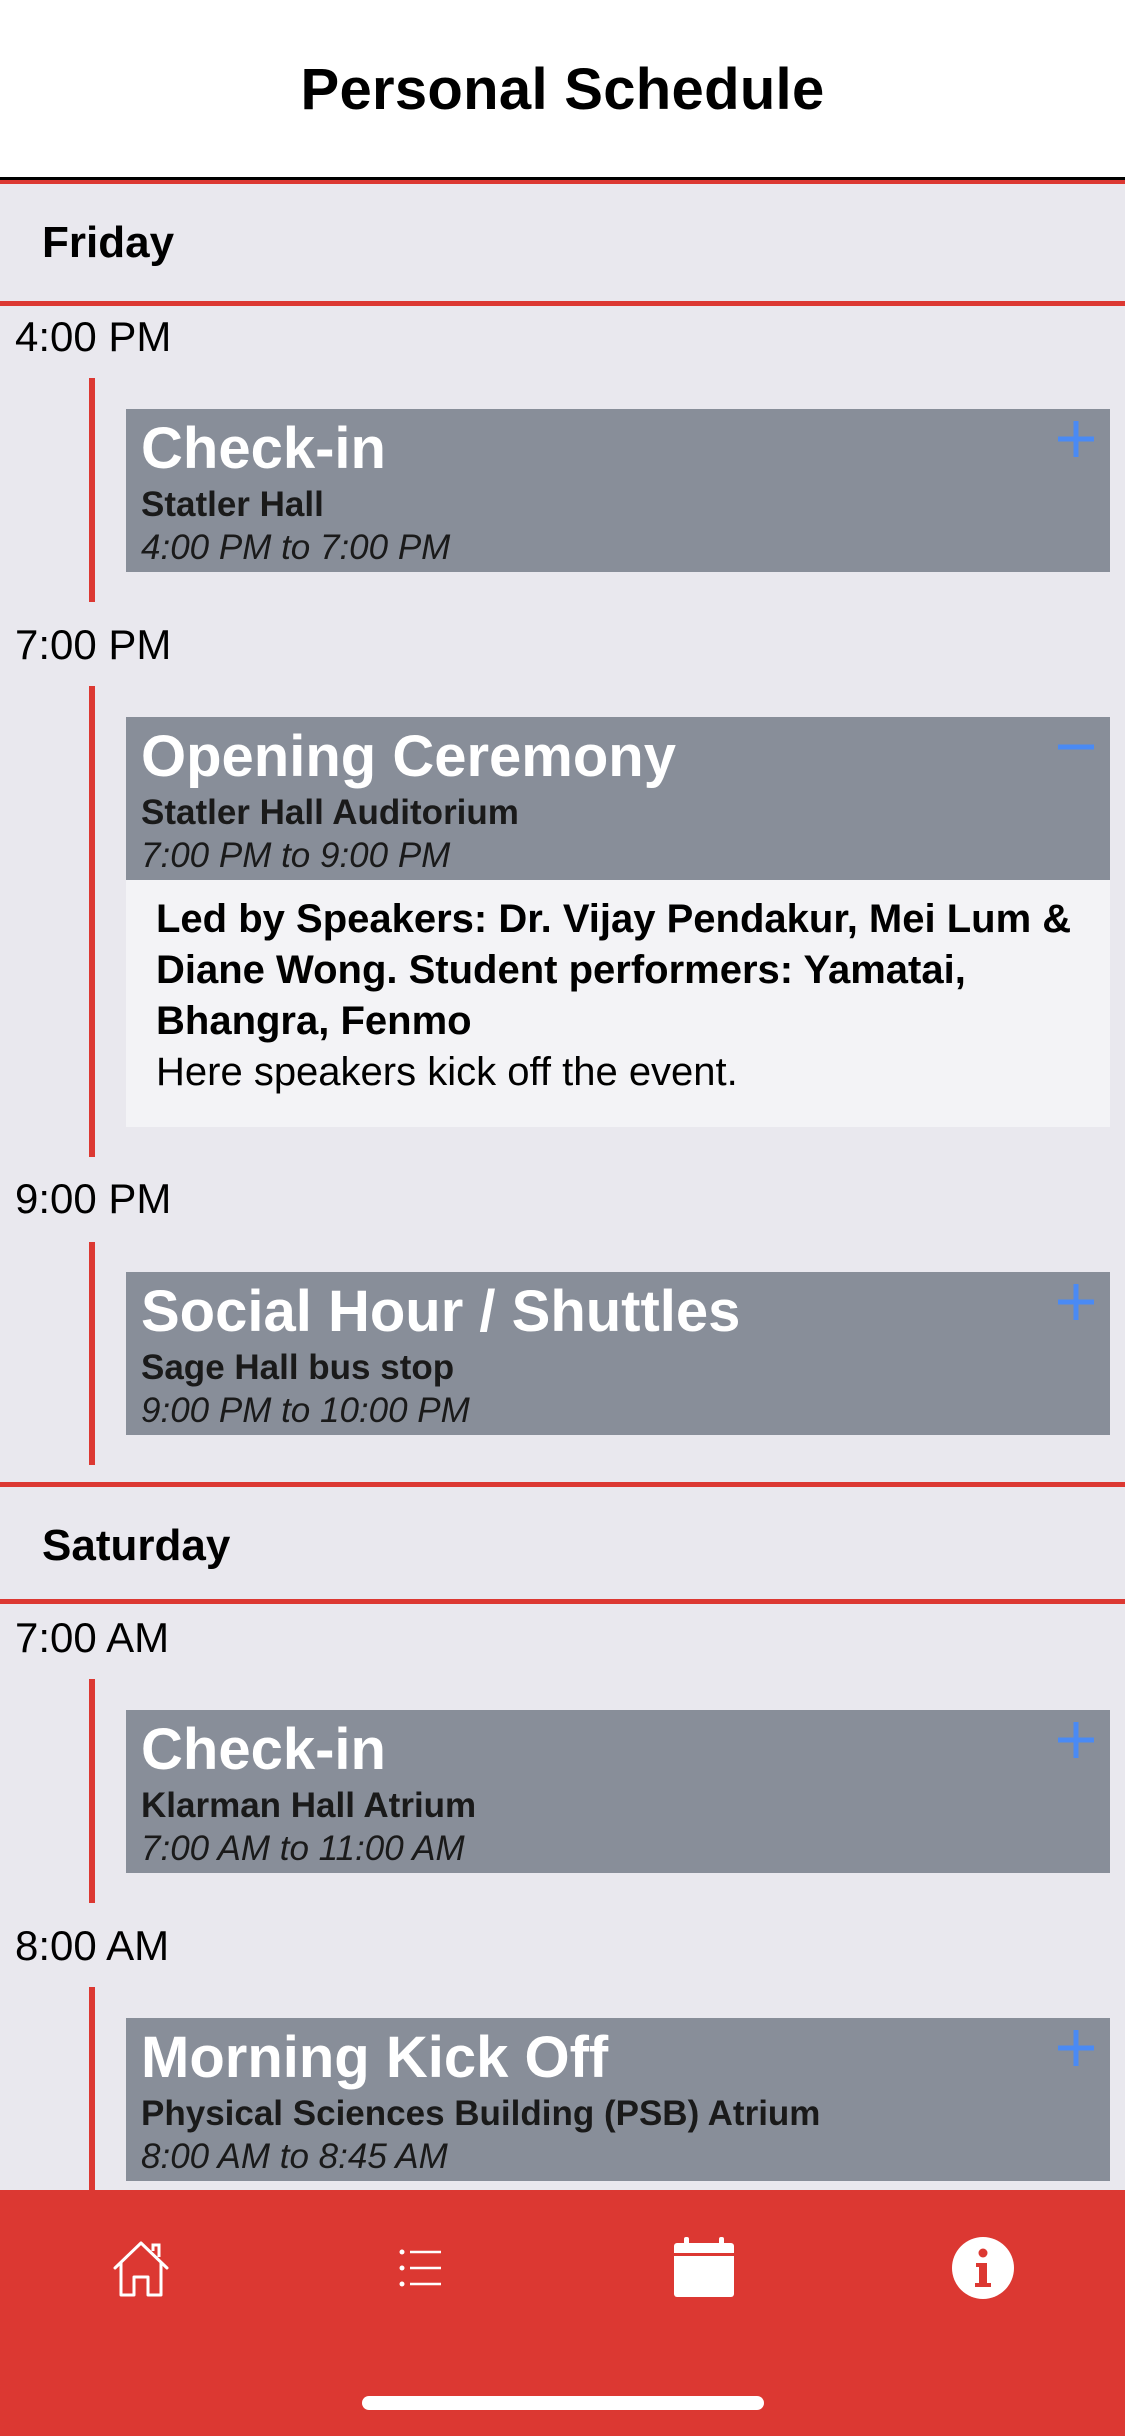 Image resolution: width=1125 pixels, height=2436 pixels. What do you see at coordinates (562, 1543) in the screenshot?
I see `day-header-saturday: Saturday` at bounding box center [562, 1543].